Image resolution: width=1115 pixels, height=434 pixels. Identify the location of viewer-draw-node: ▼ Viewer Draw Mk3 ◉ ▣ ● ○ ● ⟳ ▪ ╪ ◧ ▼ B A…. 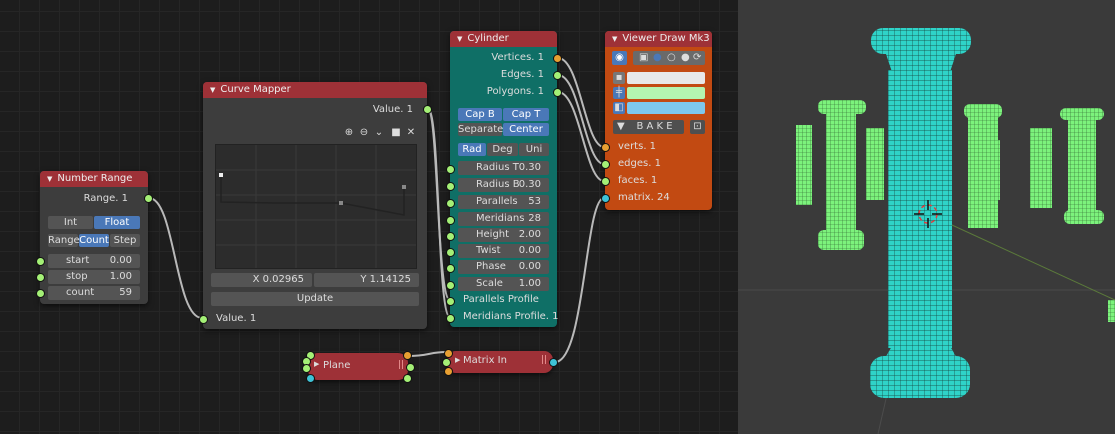
(656, 120).